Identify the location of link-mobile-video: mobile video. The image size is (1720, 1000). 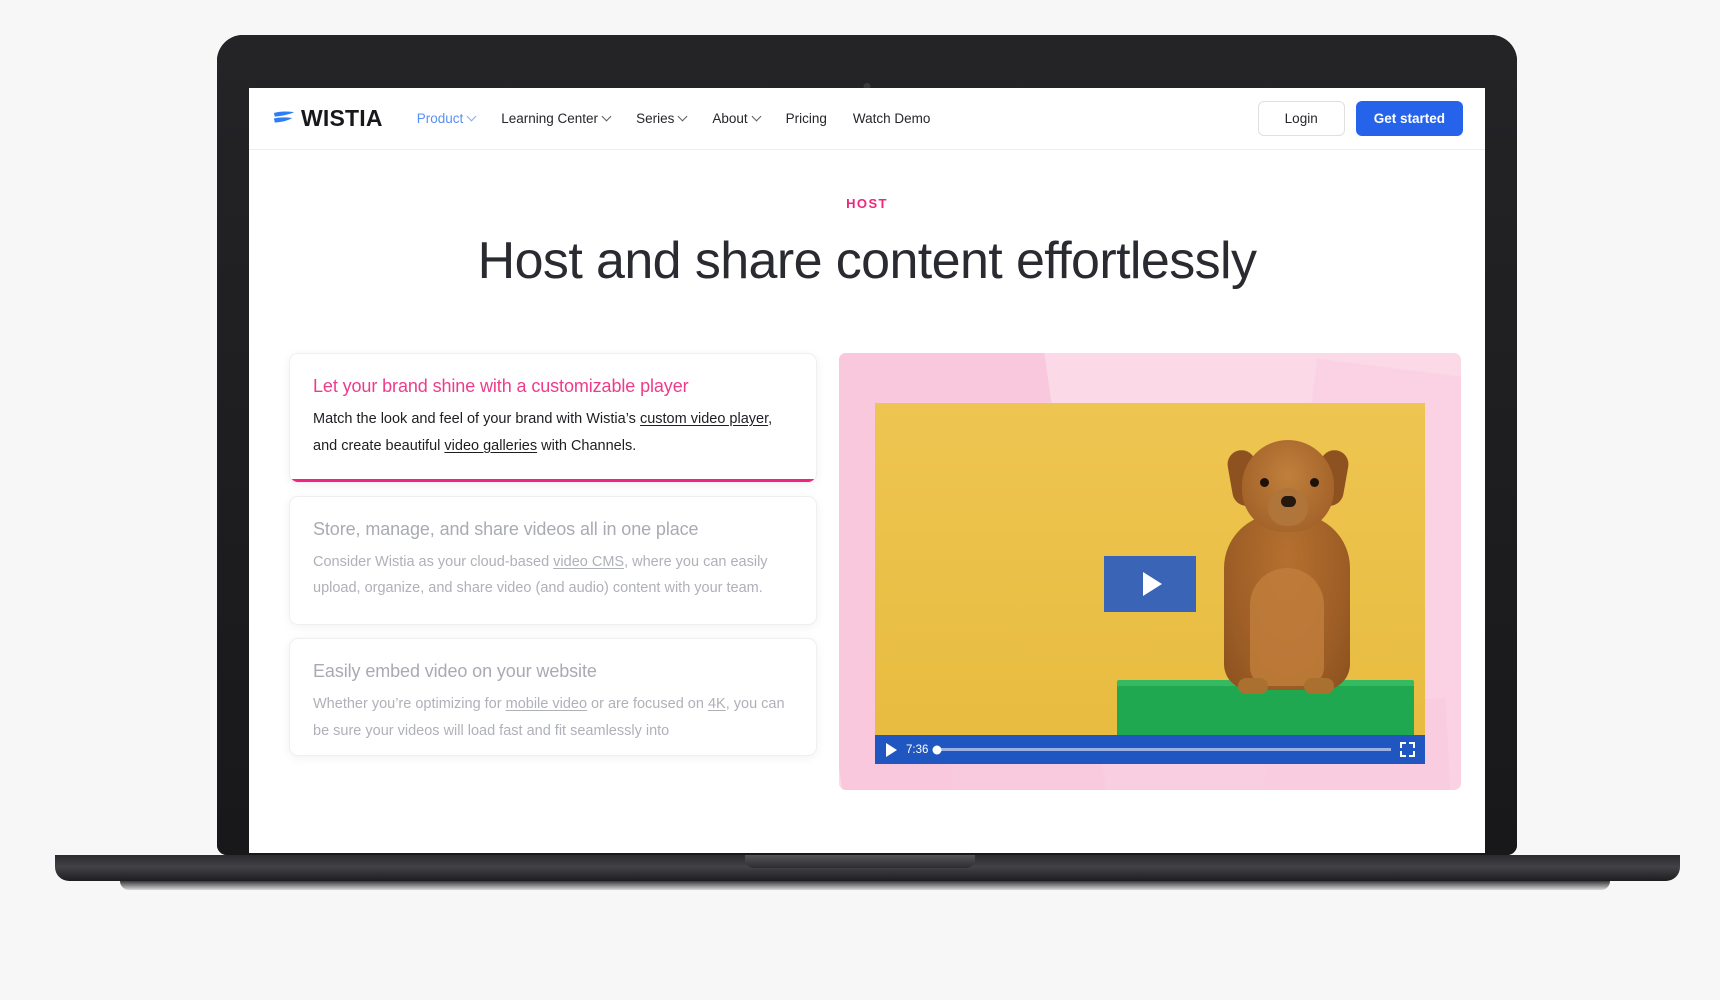
(546, 704).